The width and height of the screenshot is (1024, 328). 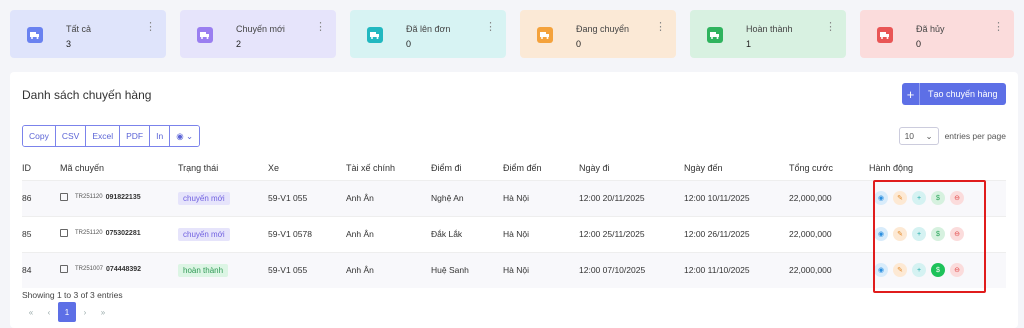 I want to click on column-header: Mã chuyến, so click(x=119, y=168).